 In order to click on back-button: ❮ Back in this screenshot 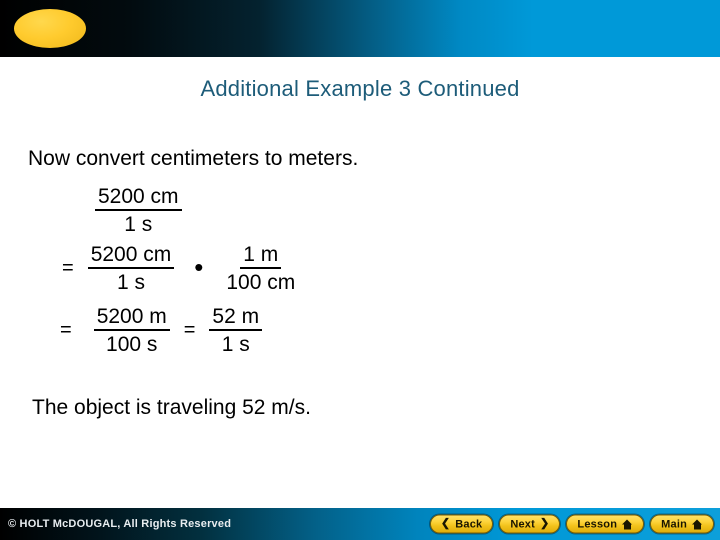, I will do `click(461, 524)`.